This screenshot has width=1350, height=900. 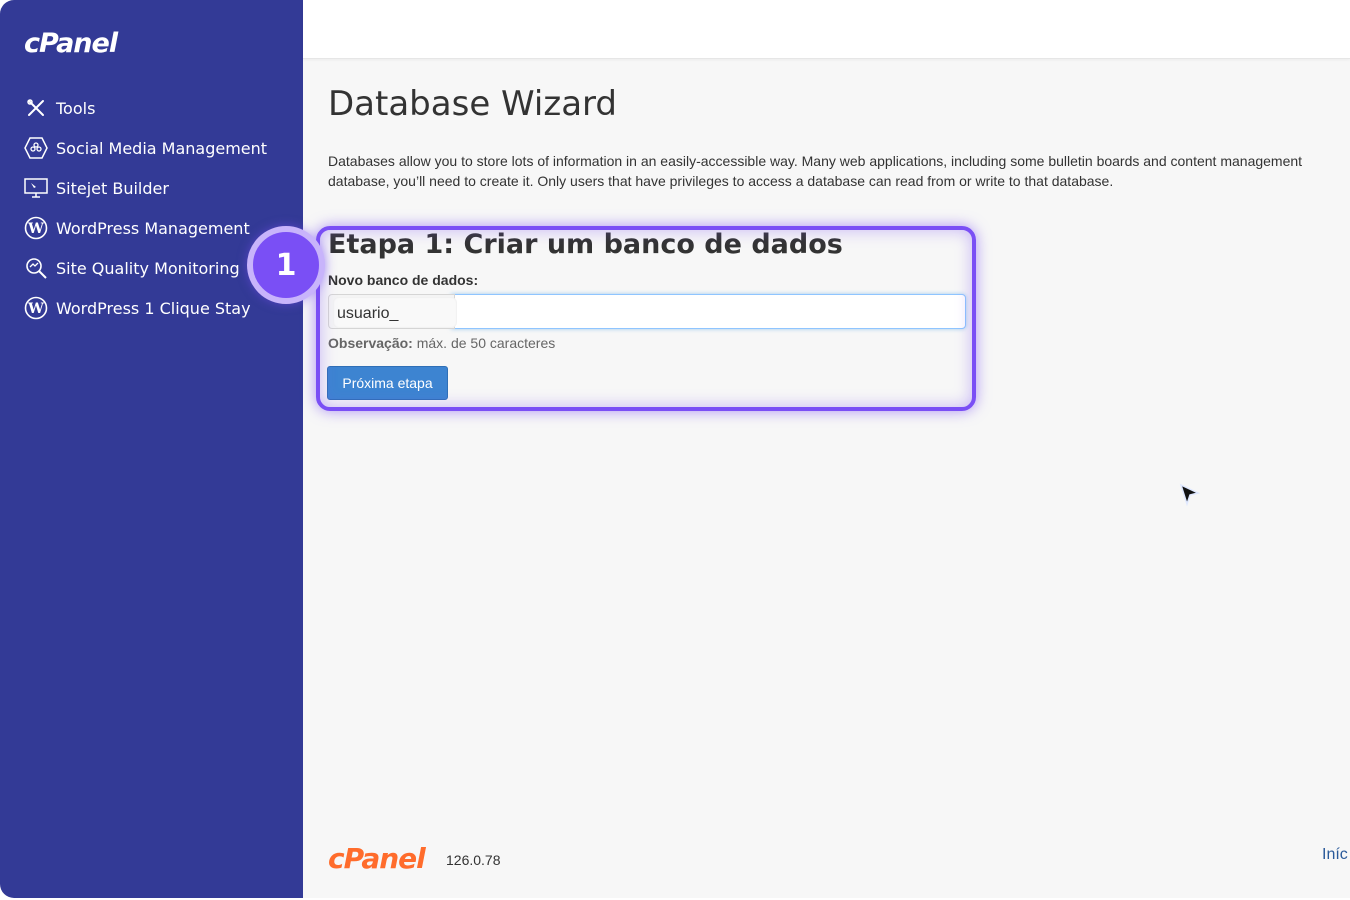 What do you see at coordinates (484, 343) in the screenshot?
I see `note-text: máx. de 50 caracteres` at bounding box center [484, 343].